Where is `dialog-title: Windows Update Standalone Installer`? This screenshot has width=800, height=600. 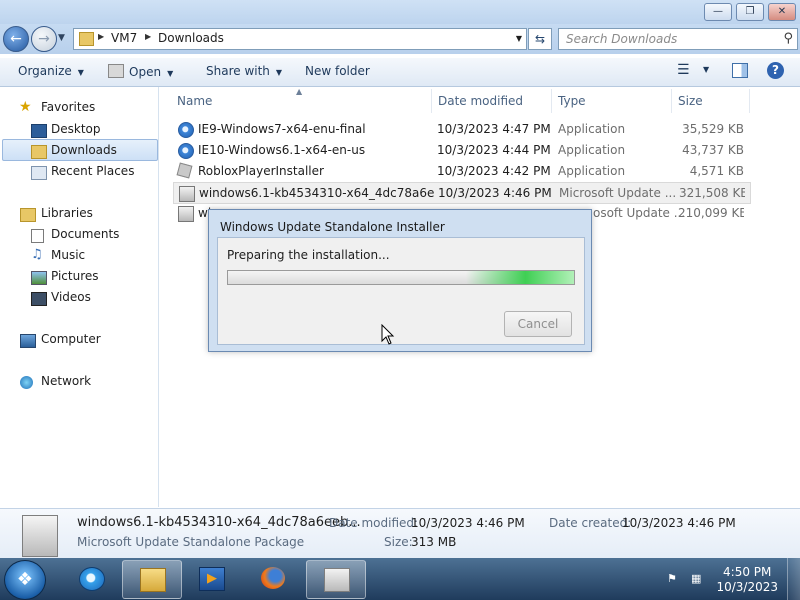
dialog-title: Windows Update Standalone Installer is located at coordinates (332, 227).